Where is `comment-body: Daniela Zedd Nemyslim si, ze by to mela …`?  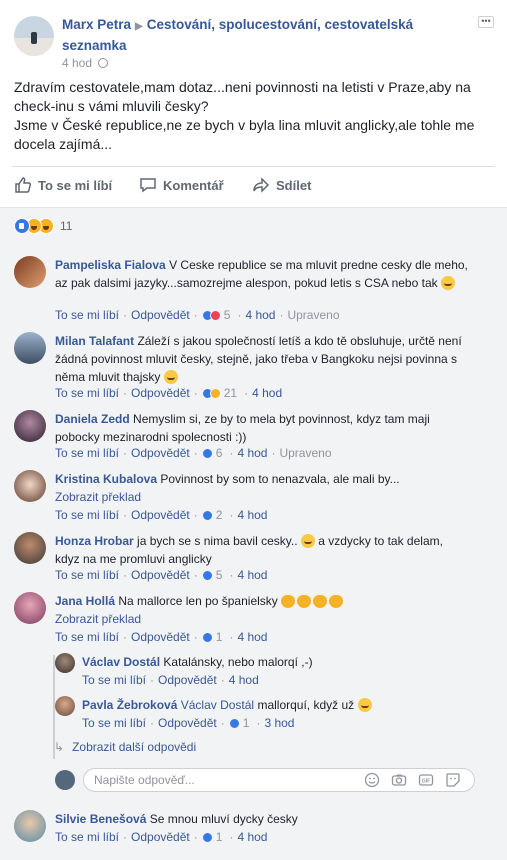 comment-body: Daniela Zedd Nemyslim si, ze by to mela … is located at coordinates (252, 428).